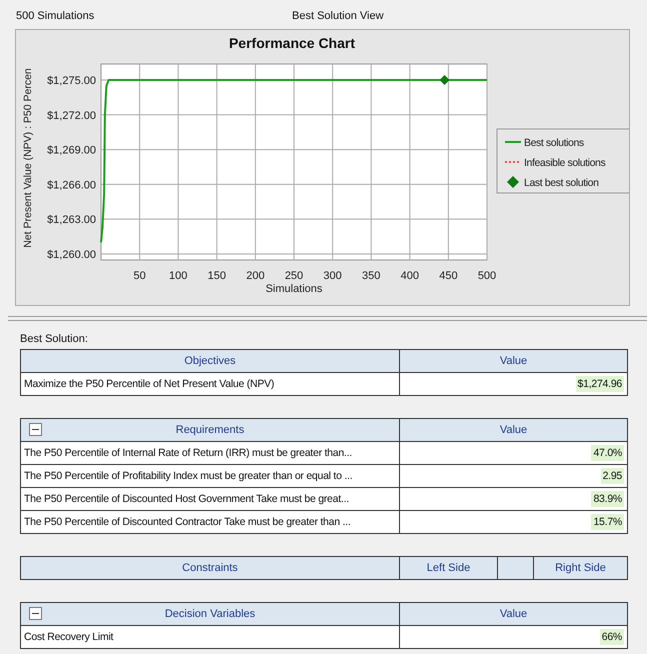 The height and width of the screenshot is (654, 647). I want to click on legend-line-icon, so click(513, 142).